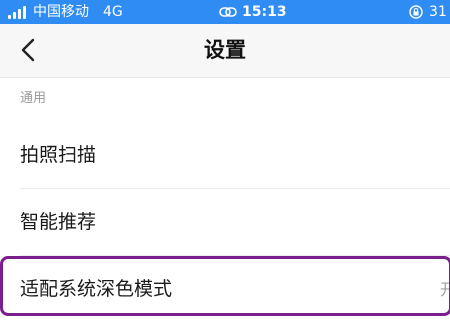  I want to click on clock-time: 15:13, so click(264, 12).